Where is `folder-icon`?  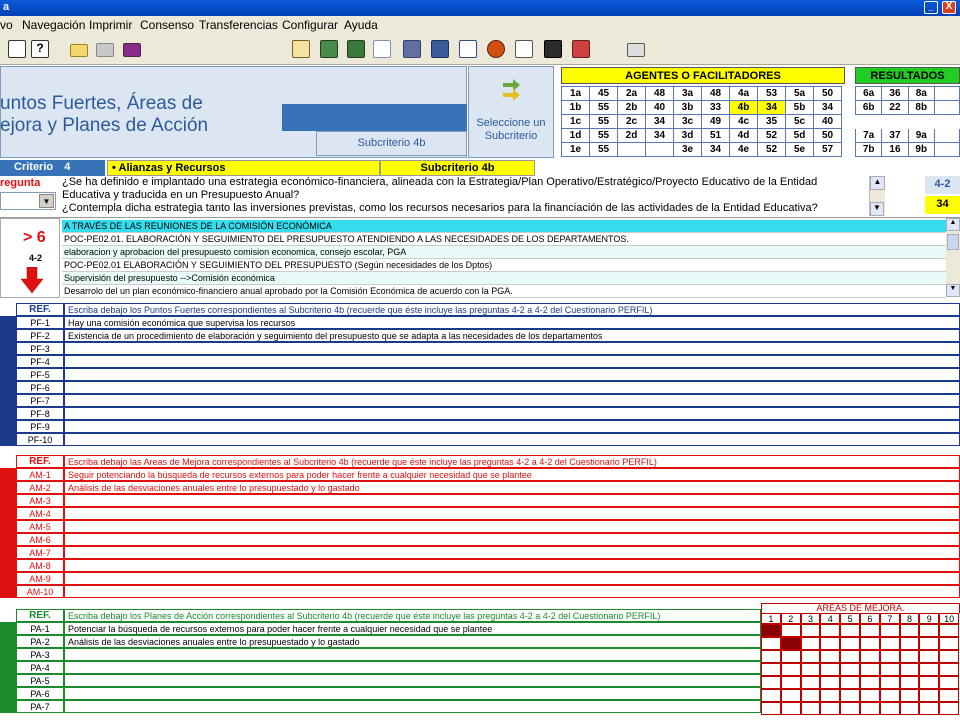
folder-icon is located at coordinates (79, 50).